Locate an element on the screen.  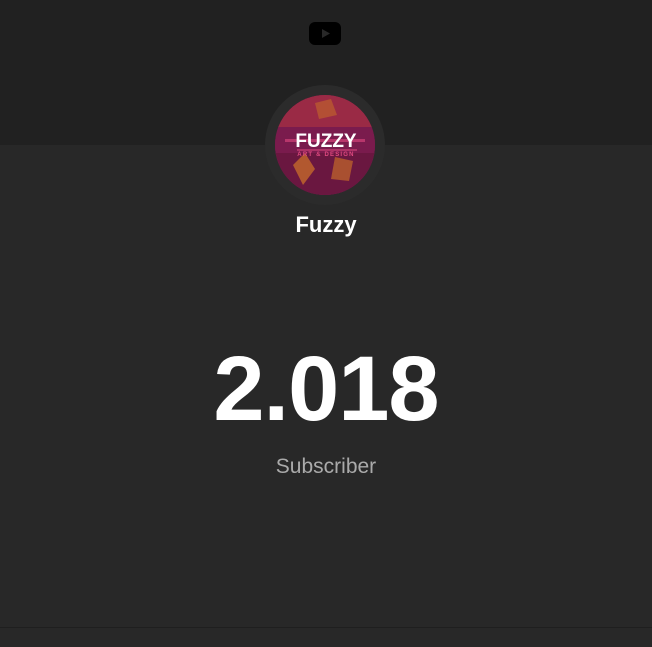
avatar: FUZZY ART & DESIGN is located at coordinates (325, 145).